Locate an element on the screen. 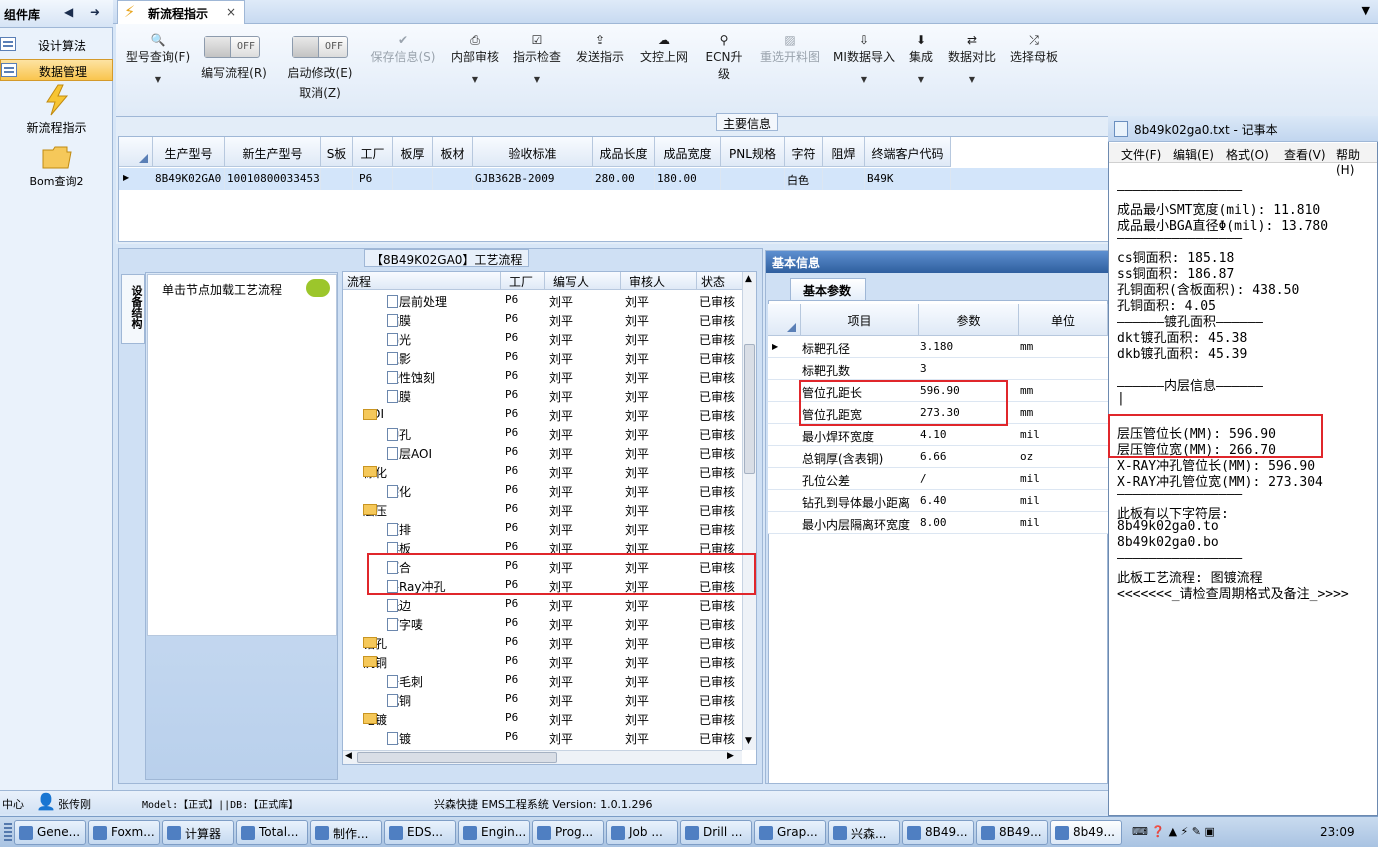  col-header: 阻焊 is located at coordinates (844, 152).